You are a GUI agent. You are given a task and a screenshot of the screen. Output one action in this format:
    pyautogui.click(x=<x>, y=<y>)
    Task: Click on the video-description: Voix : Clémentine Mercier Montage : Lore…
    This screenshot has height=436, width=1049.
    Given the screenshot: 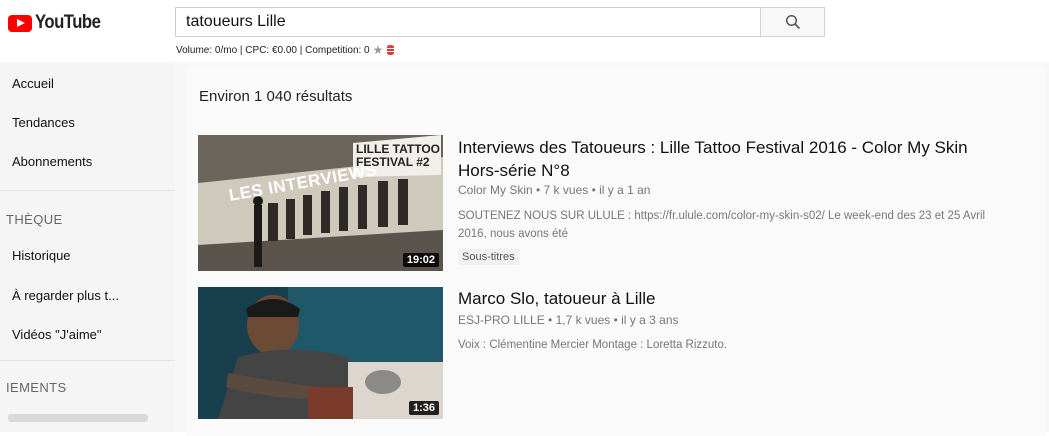 What is the action you would take?
    pyautogui.click(x=593, y=345)
    